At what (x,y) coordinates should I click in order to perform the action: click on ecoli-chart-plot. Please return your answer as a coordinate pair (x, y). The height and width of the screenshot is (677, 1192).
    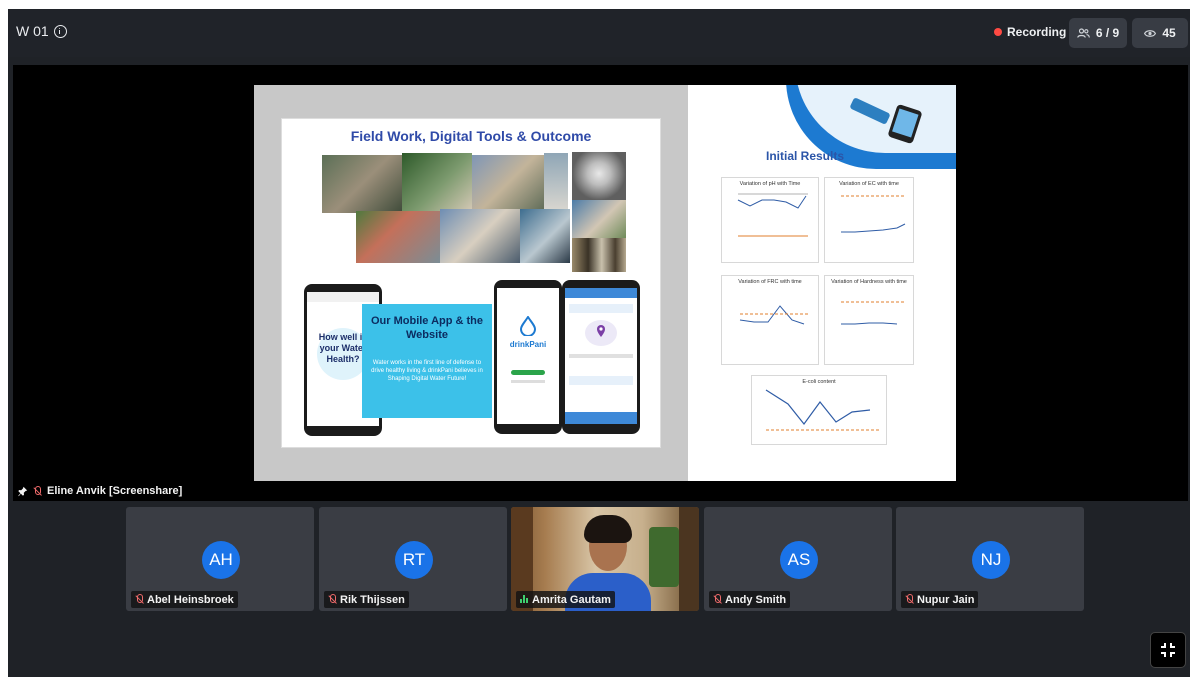
    Looking at the image, I should click on (822, 410).